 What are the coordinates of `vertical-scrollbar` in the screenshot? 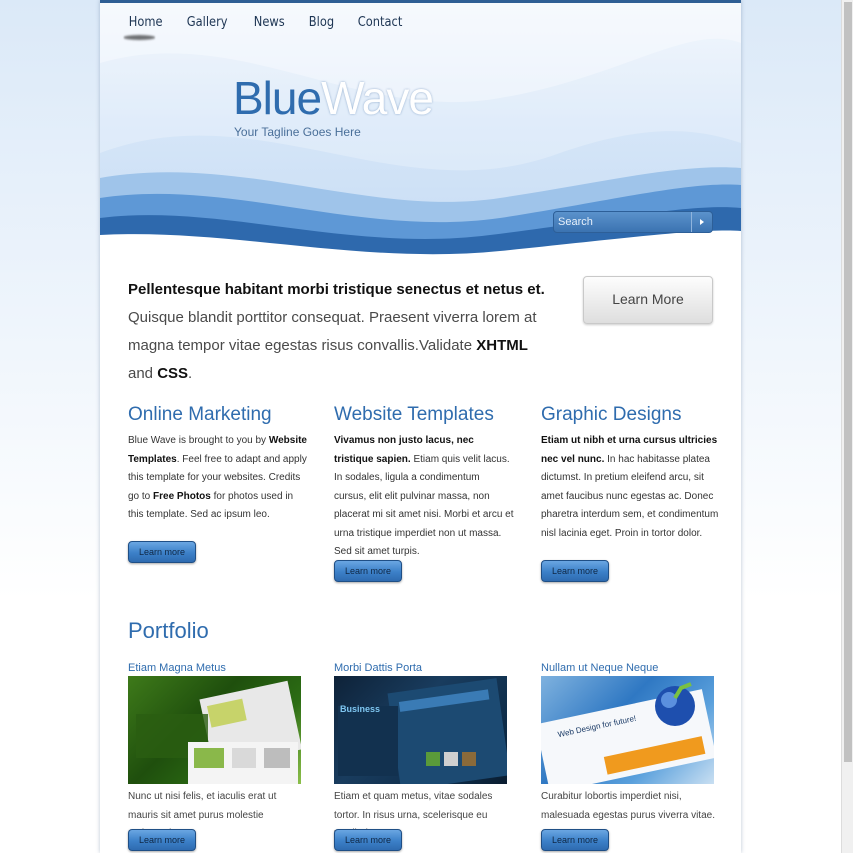 It's located at (847, 426).